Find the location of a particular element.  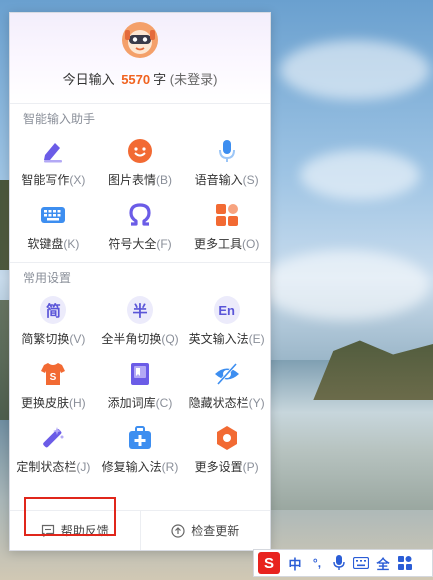

item-key: (Y) is located at coordinates (256, 403).